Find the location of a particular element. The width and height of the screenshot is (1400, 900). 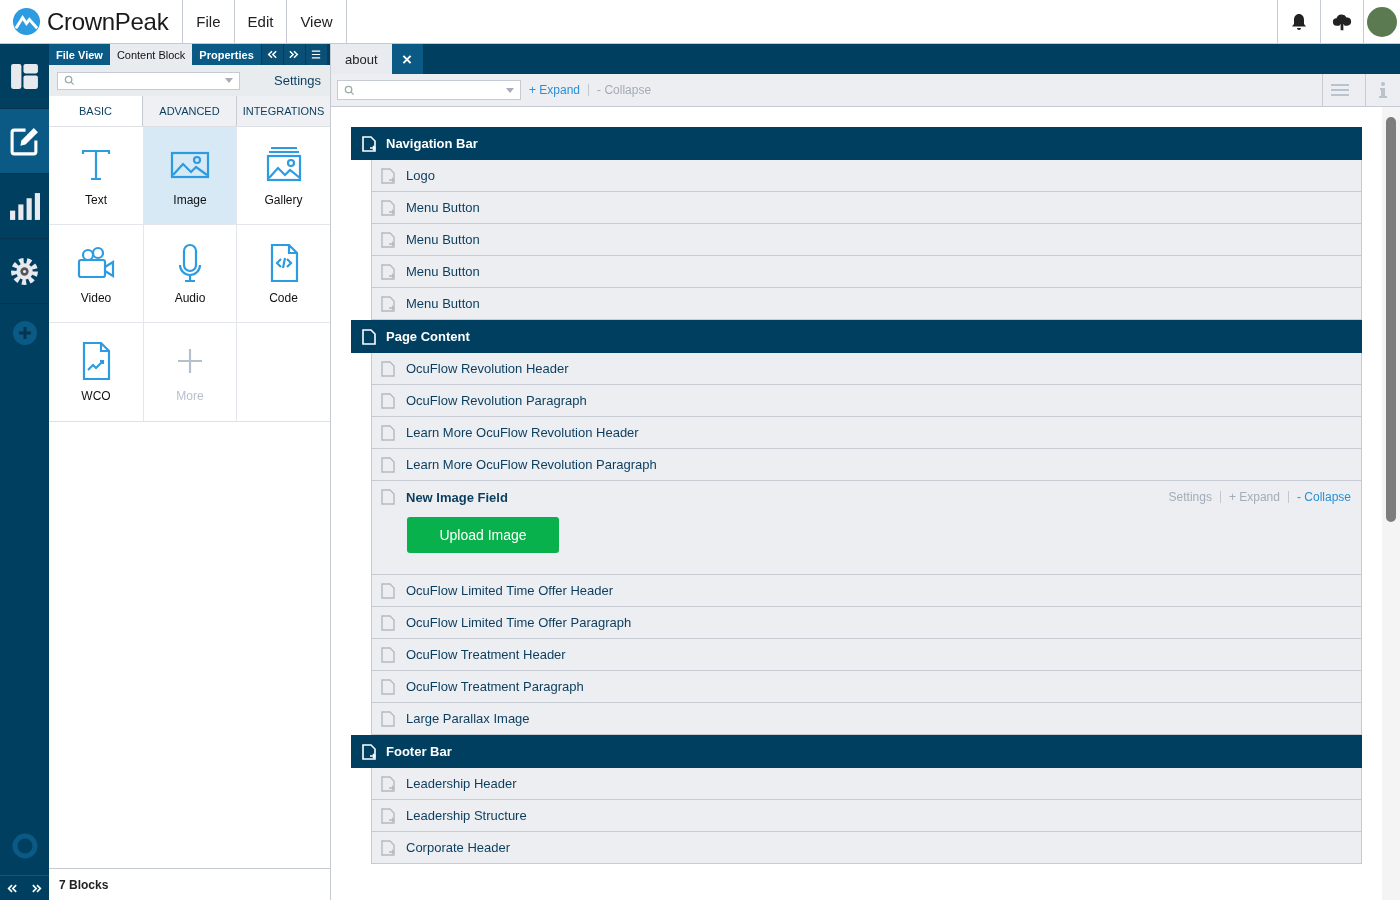

close-tab-button is located at coordinates (407, 59).